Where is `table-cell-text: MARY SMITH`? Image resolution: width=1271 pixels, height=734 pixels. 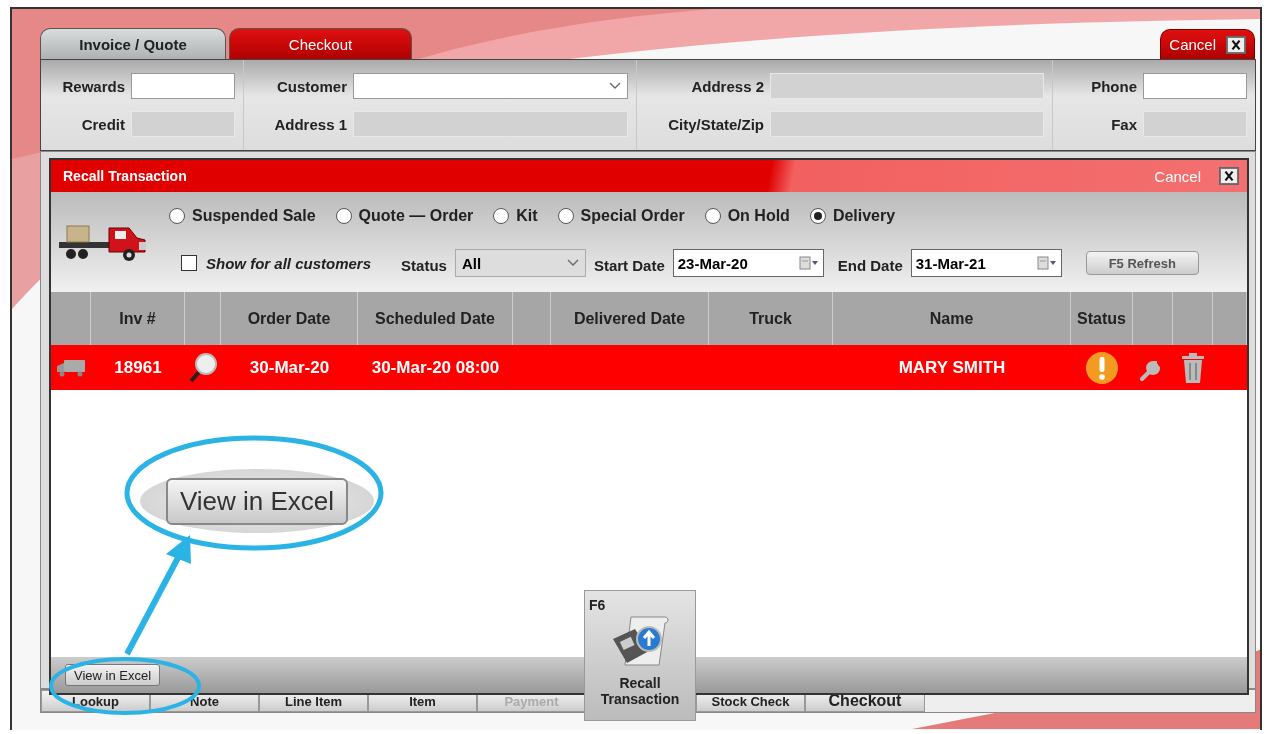
table-cell-text: MARY SMITH is located at coordinates (952, 367).